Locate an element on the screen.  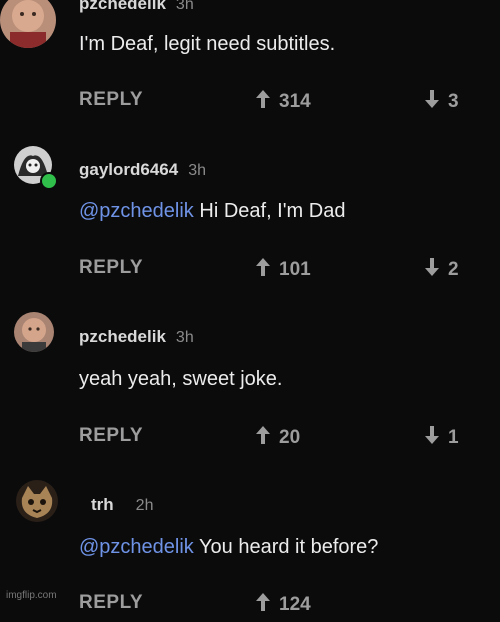
comment-text: You heard it before? is located at coordinates (289, 547).